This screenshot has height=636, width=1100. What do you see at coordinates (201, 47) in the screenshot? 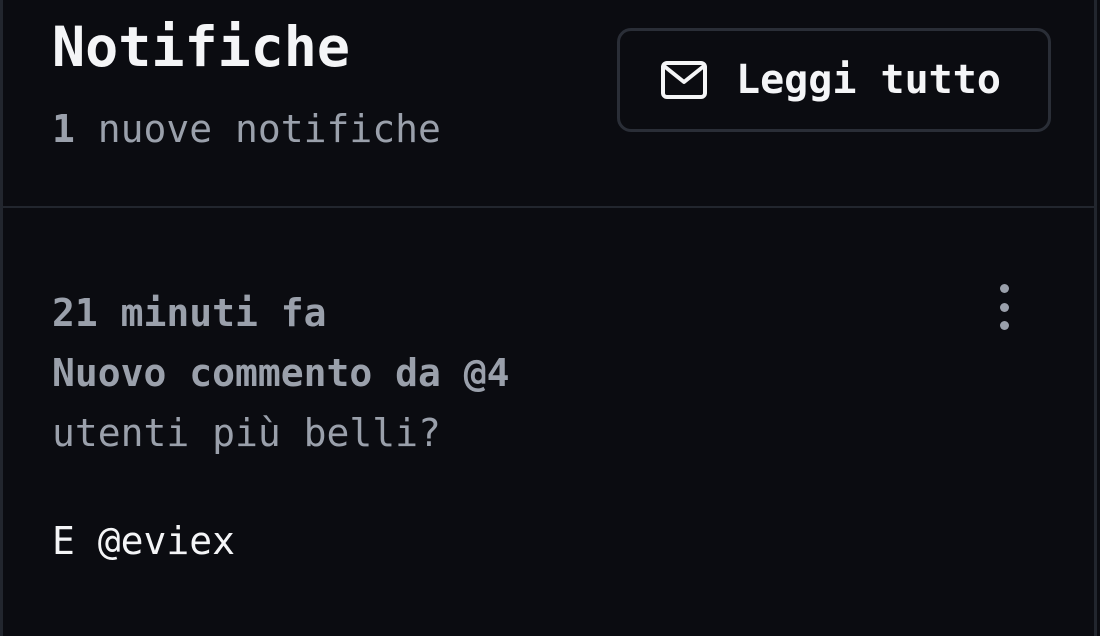
I see `page-title: Notifiche` at bounding box center [201, 47].